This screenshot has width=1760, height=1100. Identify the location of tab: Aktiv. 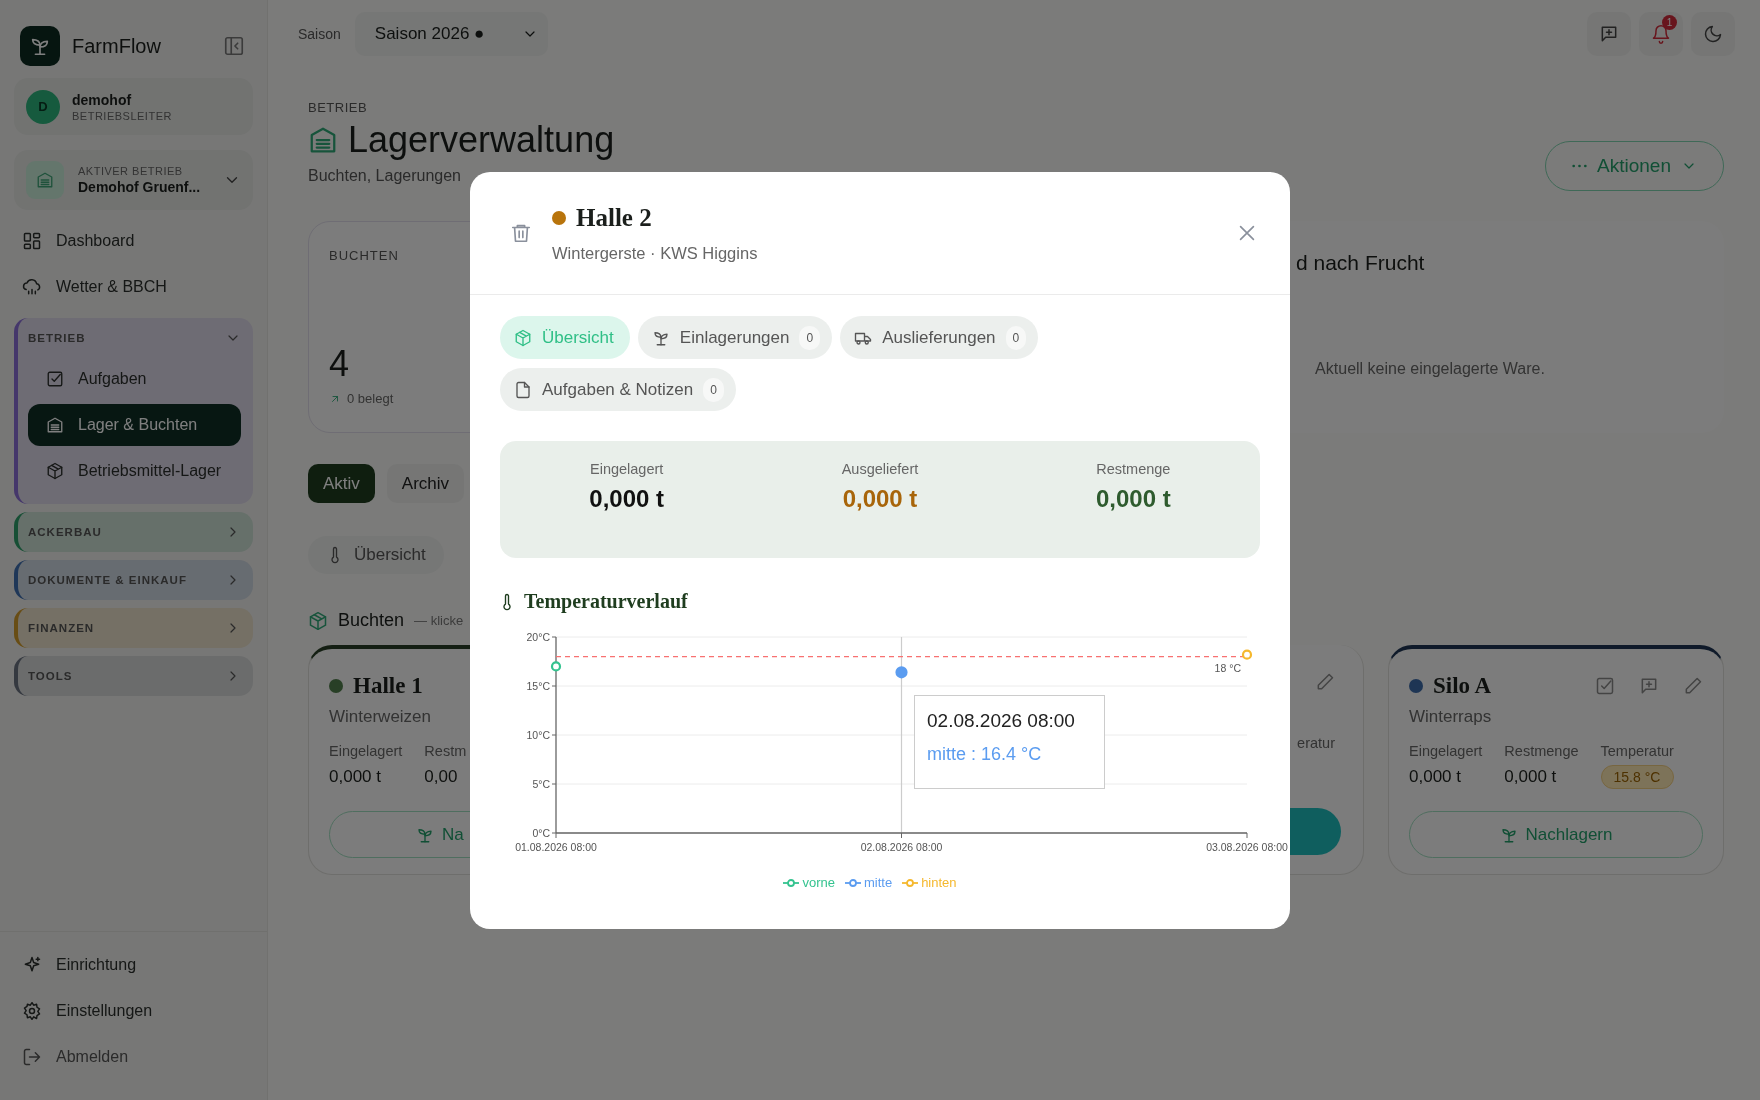
(341, 483).